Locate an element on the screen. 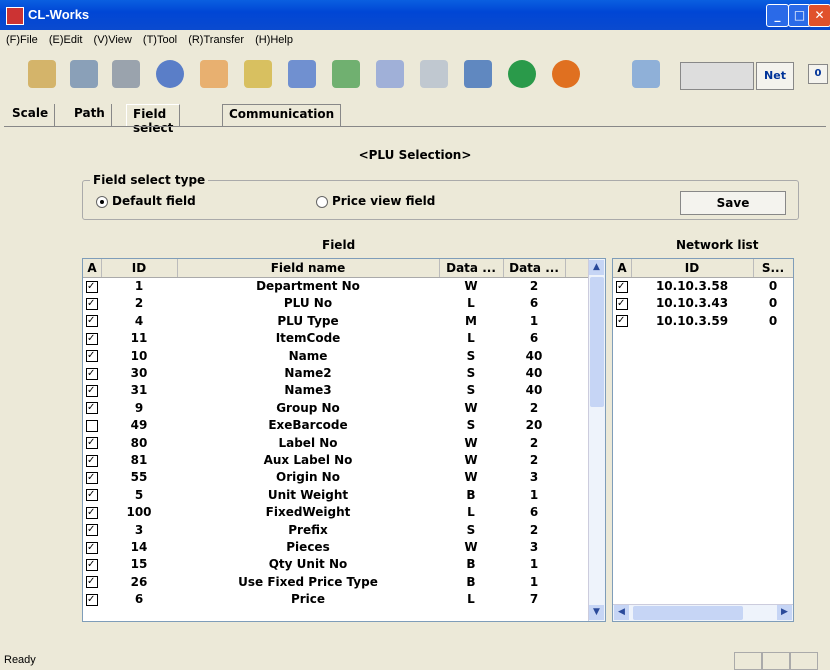 The width and height of the screenshot is (830, 670). field-table-row: 4 PLU Type M 1 is located at coordinates (324, 321).